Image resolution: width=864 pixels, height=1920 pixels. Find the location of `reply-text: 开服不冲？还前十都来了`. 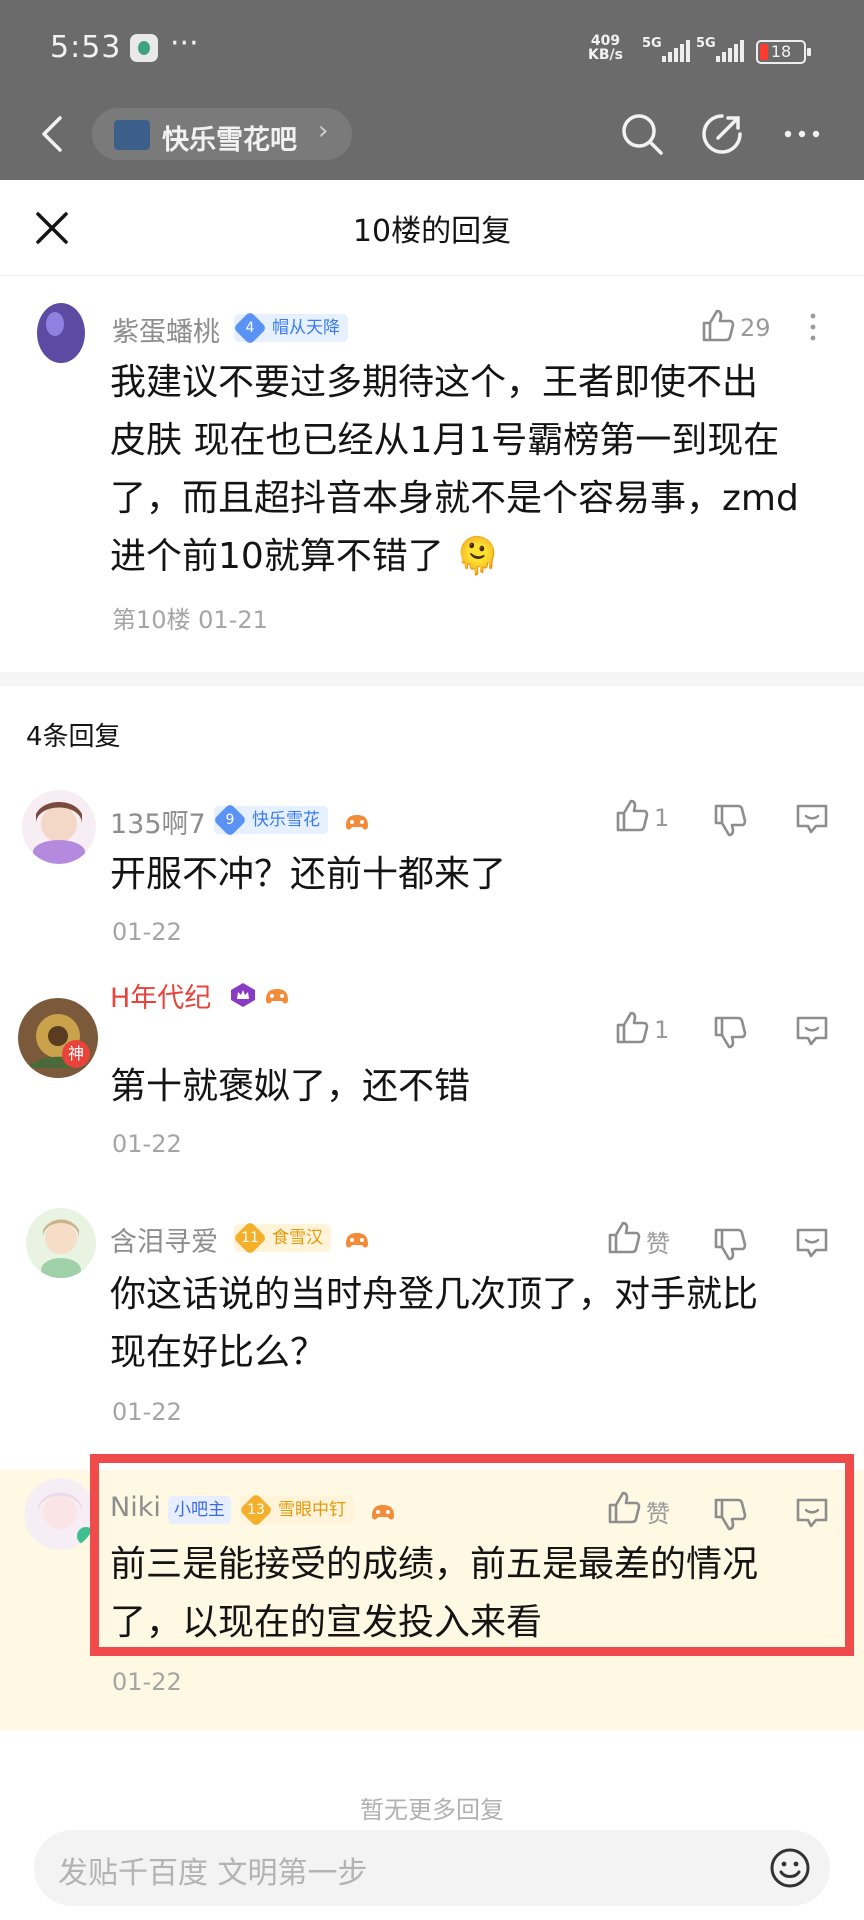

reply-text: 开服不冲？还前十都来了 is located at coordinates (308, 875).